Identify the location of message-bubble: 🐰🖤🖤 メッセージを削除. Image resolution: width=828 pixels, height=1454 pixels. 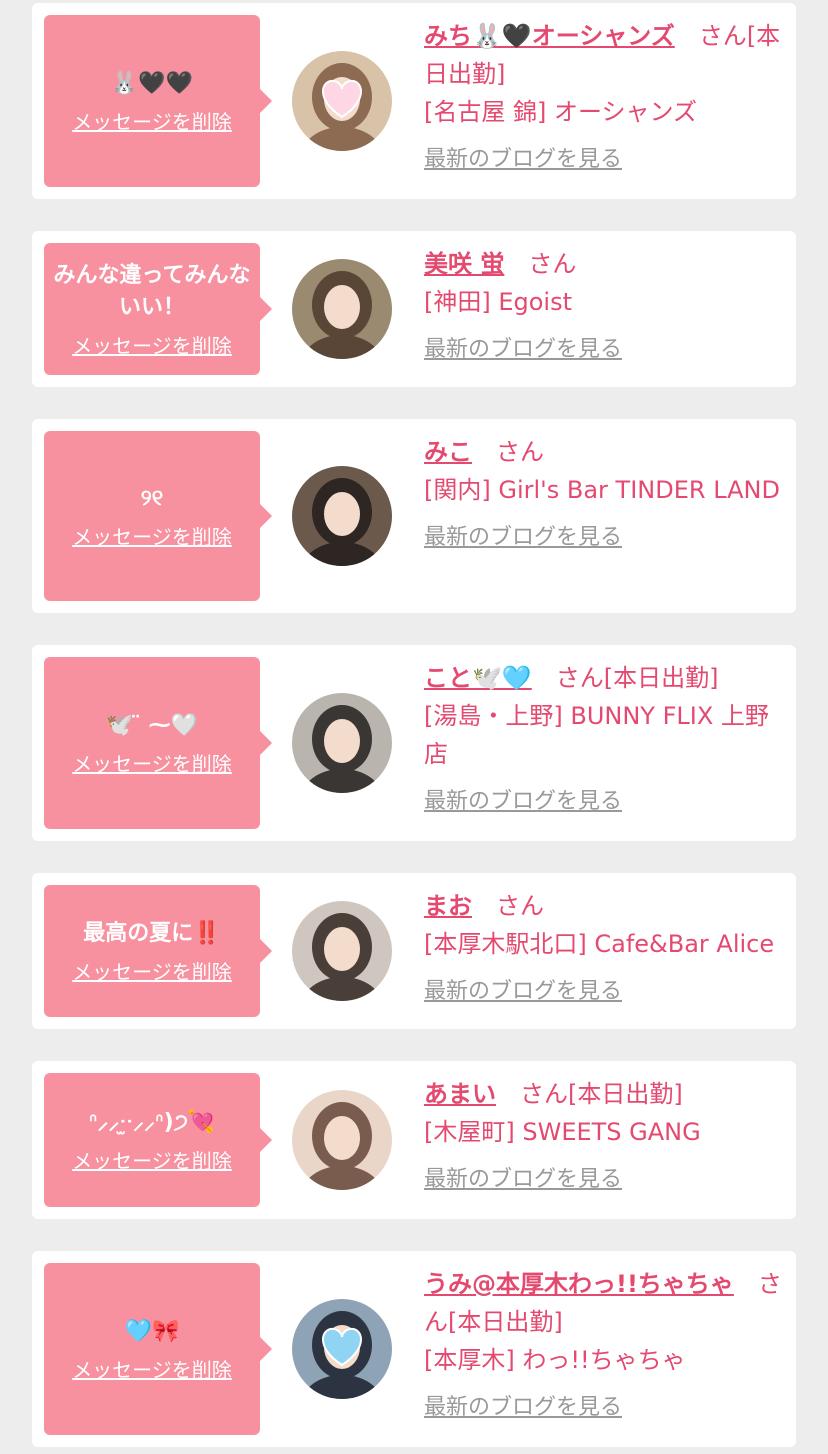
(158, 101).